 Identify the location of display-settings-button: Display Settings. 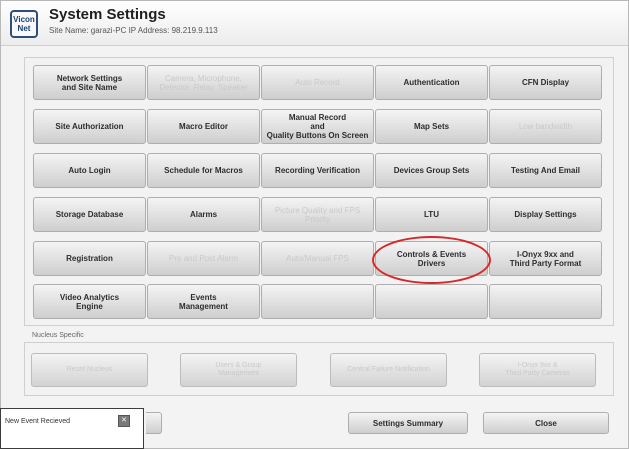
(545, 214).